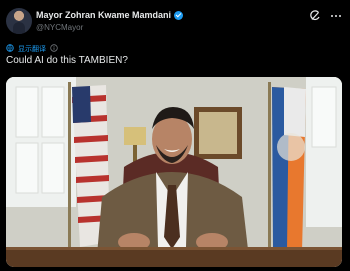 This screenshot has height=271, width=350. Describe the element at coordinates (19, 21) in the screenshot. I see `avatar` at that location.